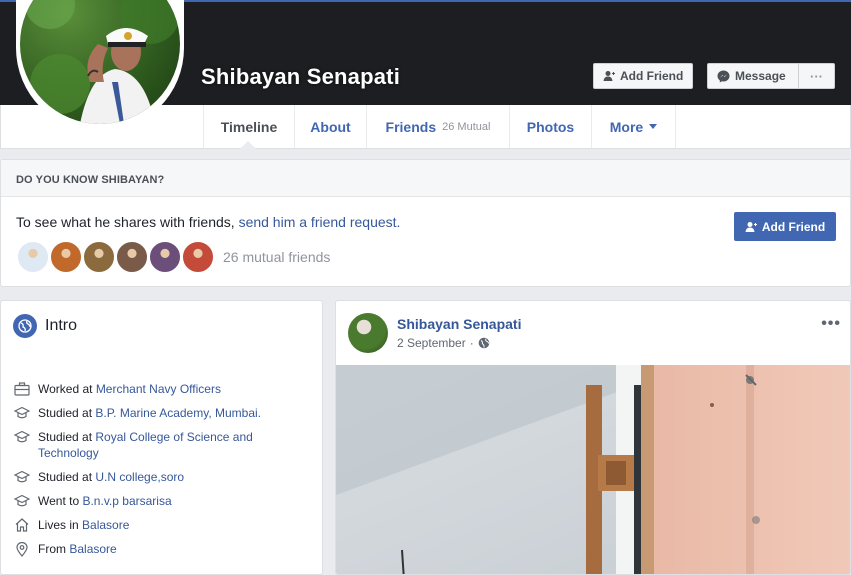 Image resolution: width=851 pixels, height=575 pixels. I want to click on mutual-friends-count: 26 Mutual, so click(466, 126).